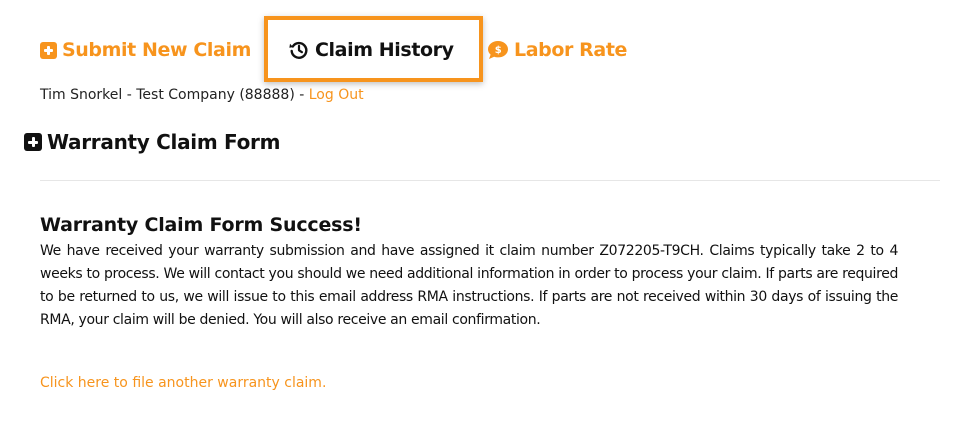 Image resolution: width=960 pixels, height=424 pixels. Describe the element at coordinates (156, 50) in the screenshot. I see `nav-submit-label: Submit New Claim` at that location.